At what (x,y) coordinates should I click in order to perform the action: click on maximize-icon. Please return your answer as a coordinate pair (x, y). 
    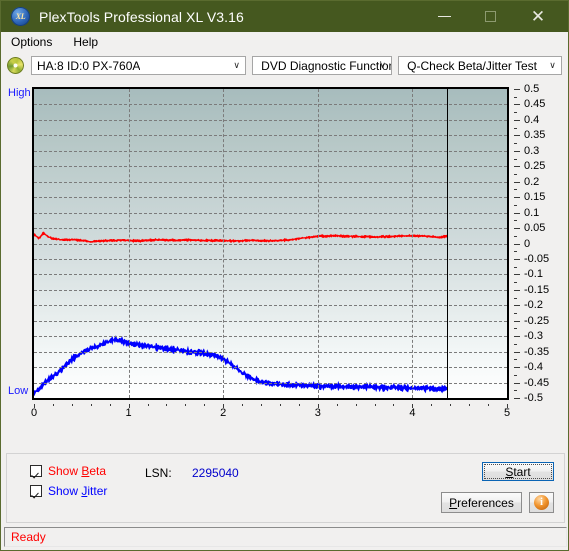
    Looking at the image, I should click on (490, 16).